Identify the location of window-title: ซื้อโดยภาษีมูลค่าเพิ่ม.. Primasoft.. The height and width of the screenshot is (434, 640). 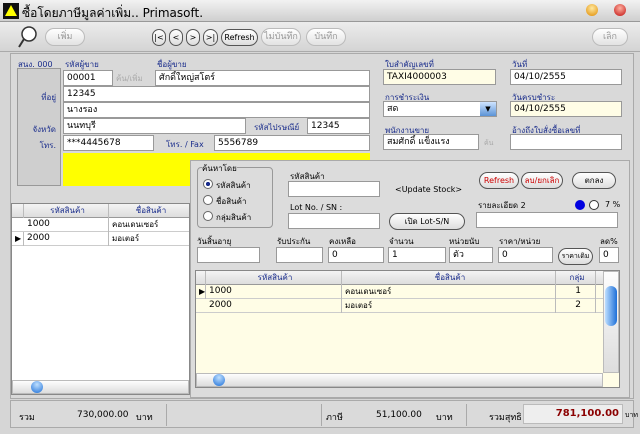
(113, 13).